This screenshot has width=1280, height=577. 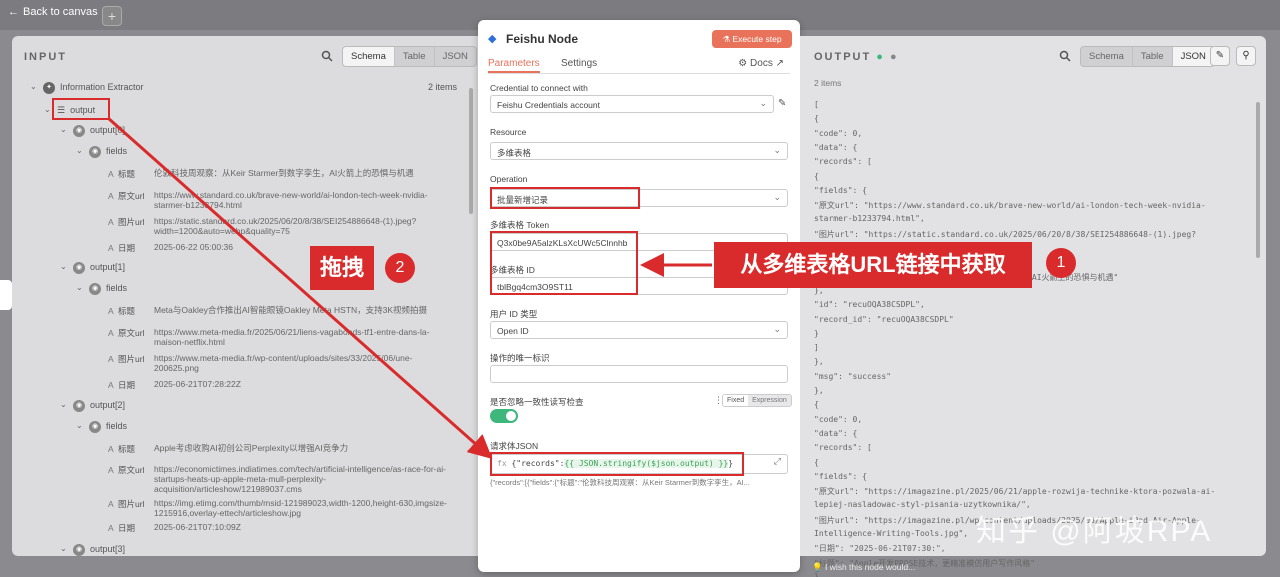 I want to click on drag-callout: 拖拽, so click(x=342, y=268).